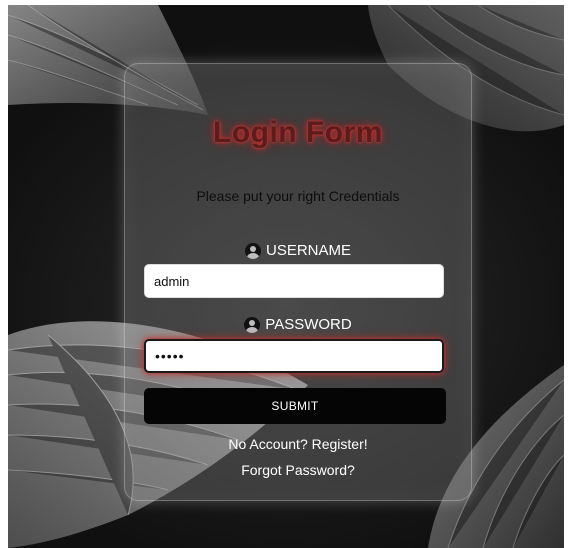  I want to click on username-input: admin, so click(294, 281).